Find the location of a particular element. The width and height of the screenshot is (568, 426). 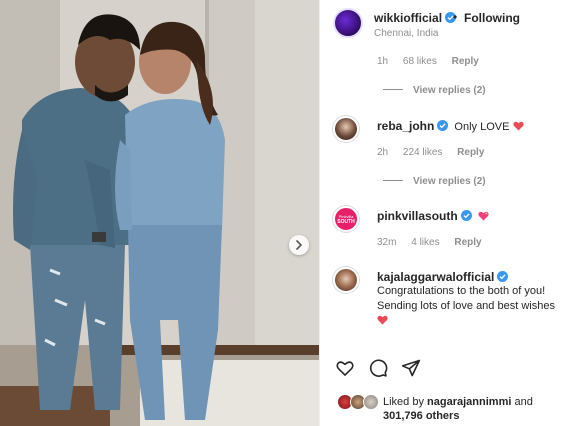

author-username-text: wikkiofficial is located at coordinates (408, 18).